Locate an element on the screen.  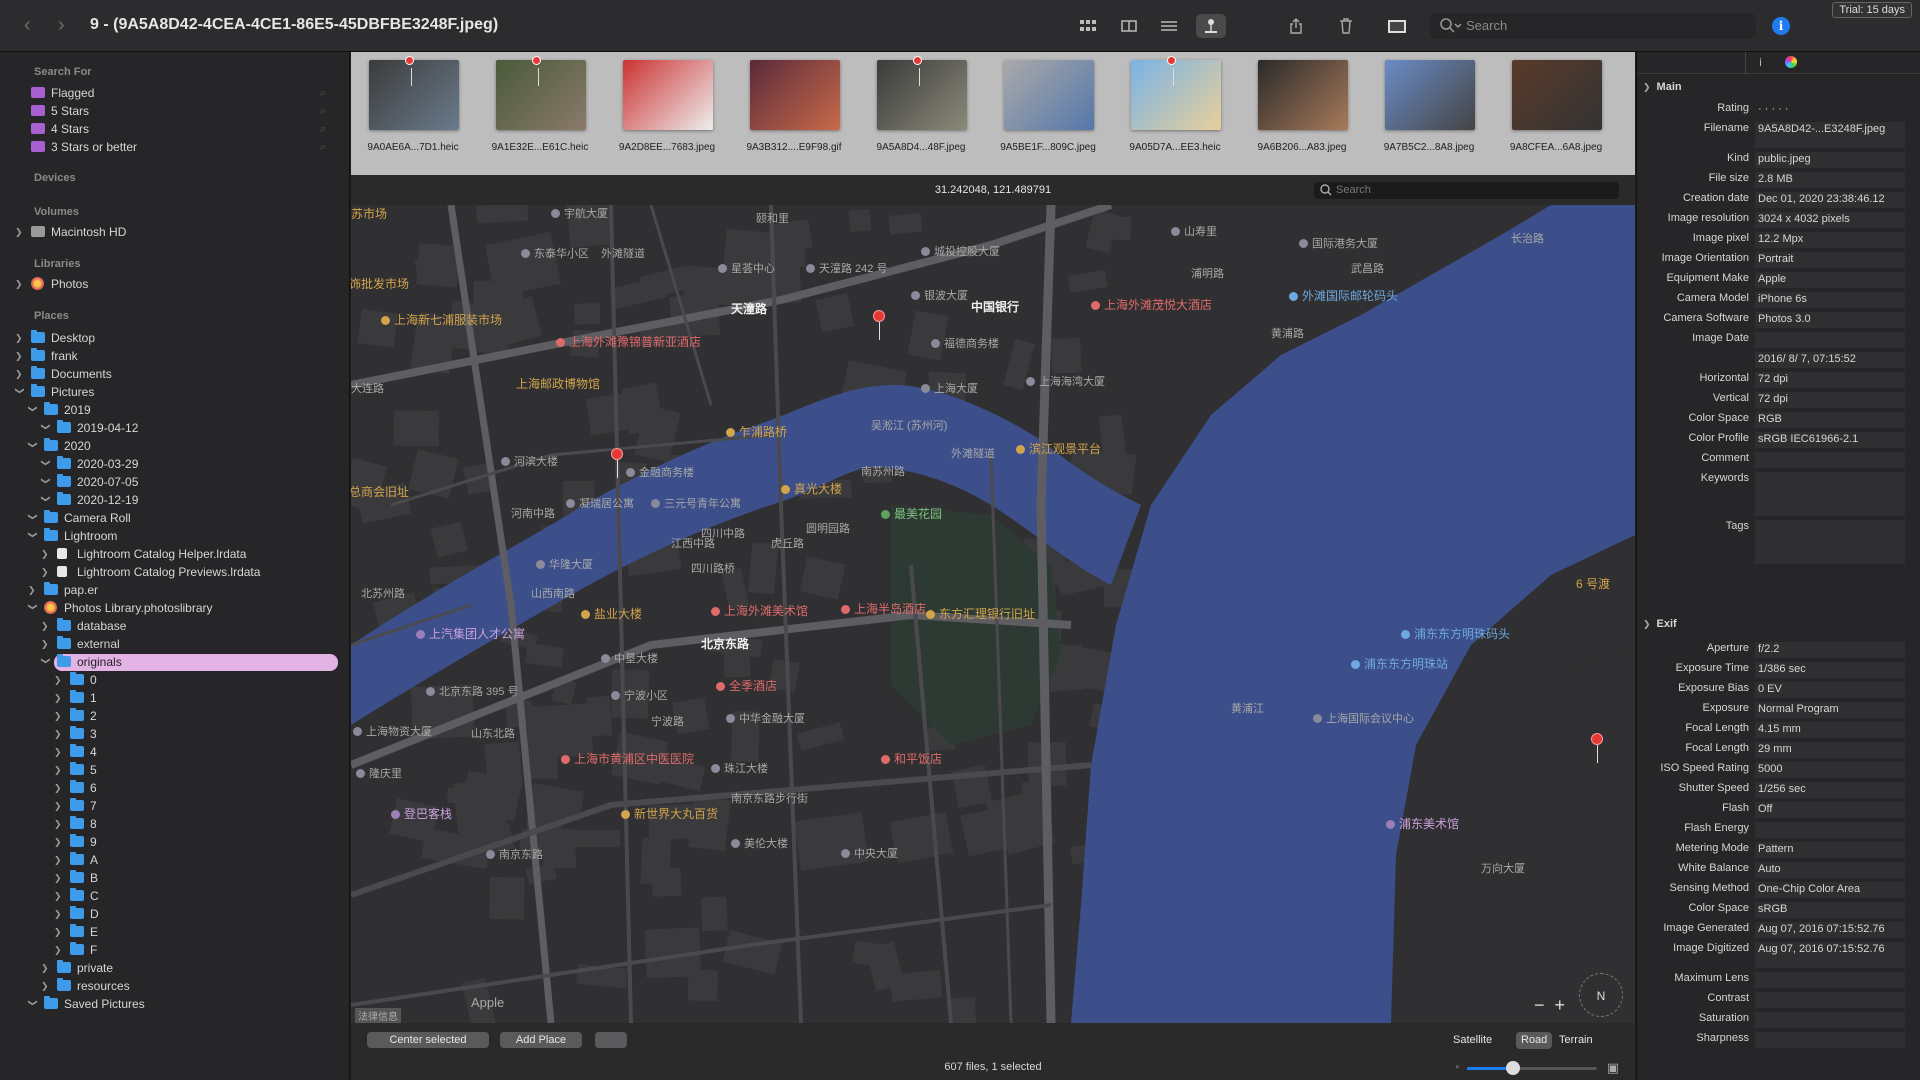
sidebar-item-2020-07-05: ❯ 2020-07-05 is located at coordinates (174, 482).